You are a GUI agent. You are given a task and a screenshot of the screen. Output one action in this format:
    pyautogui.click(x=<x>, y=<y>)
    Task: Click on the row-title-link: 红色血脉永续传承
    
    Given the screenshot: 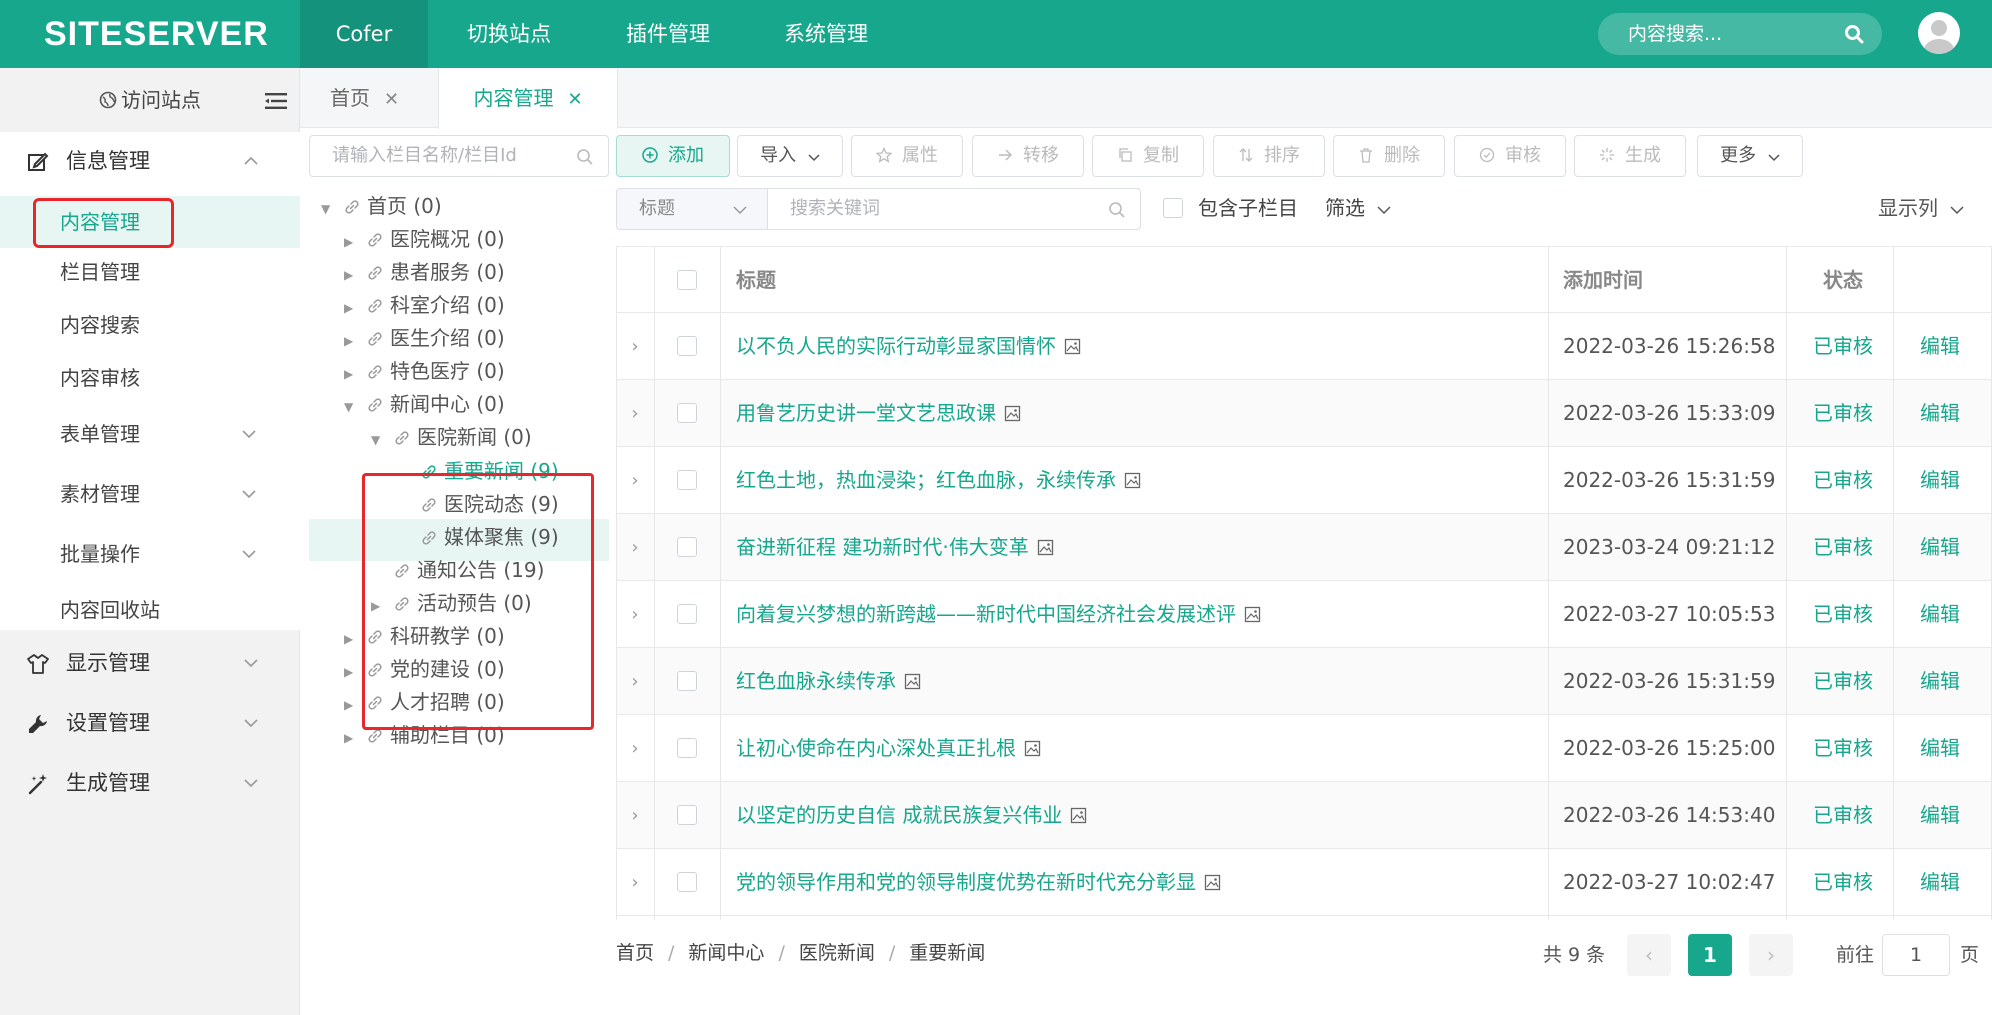 What is the action you would take?
    pyautogui.click(x=828, y=681)
    